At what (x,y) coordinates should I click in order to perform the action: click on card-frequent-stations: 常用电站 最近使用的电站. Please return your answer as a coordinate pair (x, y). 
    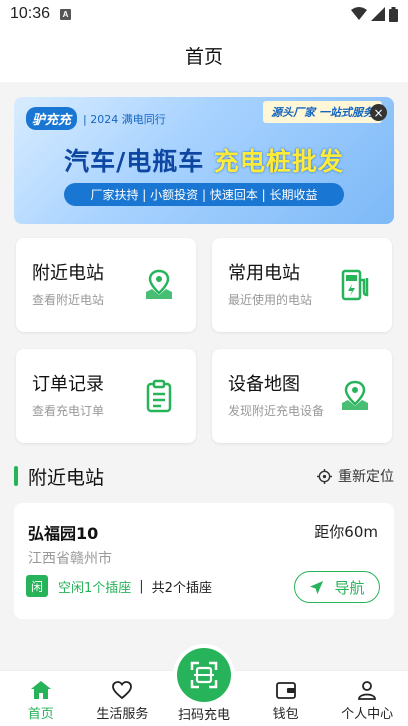
    Looking at the image, I should click on (302, 285).